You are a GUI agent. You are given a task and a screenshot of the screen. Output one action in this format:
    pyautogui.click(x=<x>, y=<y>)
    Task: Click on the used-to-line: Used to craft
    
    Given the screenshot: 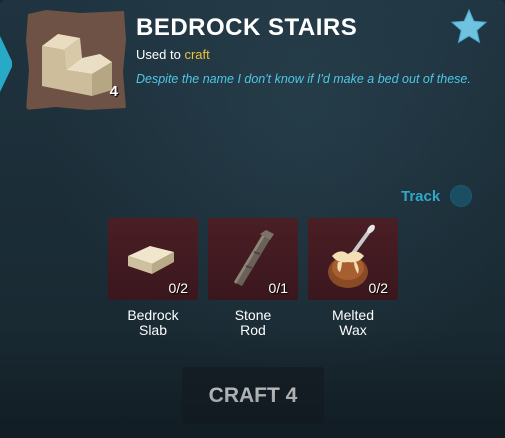 What is the action you would take?
    pyautogui.click(x=173, y=54)
    